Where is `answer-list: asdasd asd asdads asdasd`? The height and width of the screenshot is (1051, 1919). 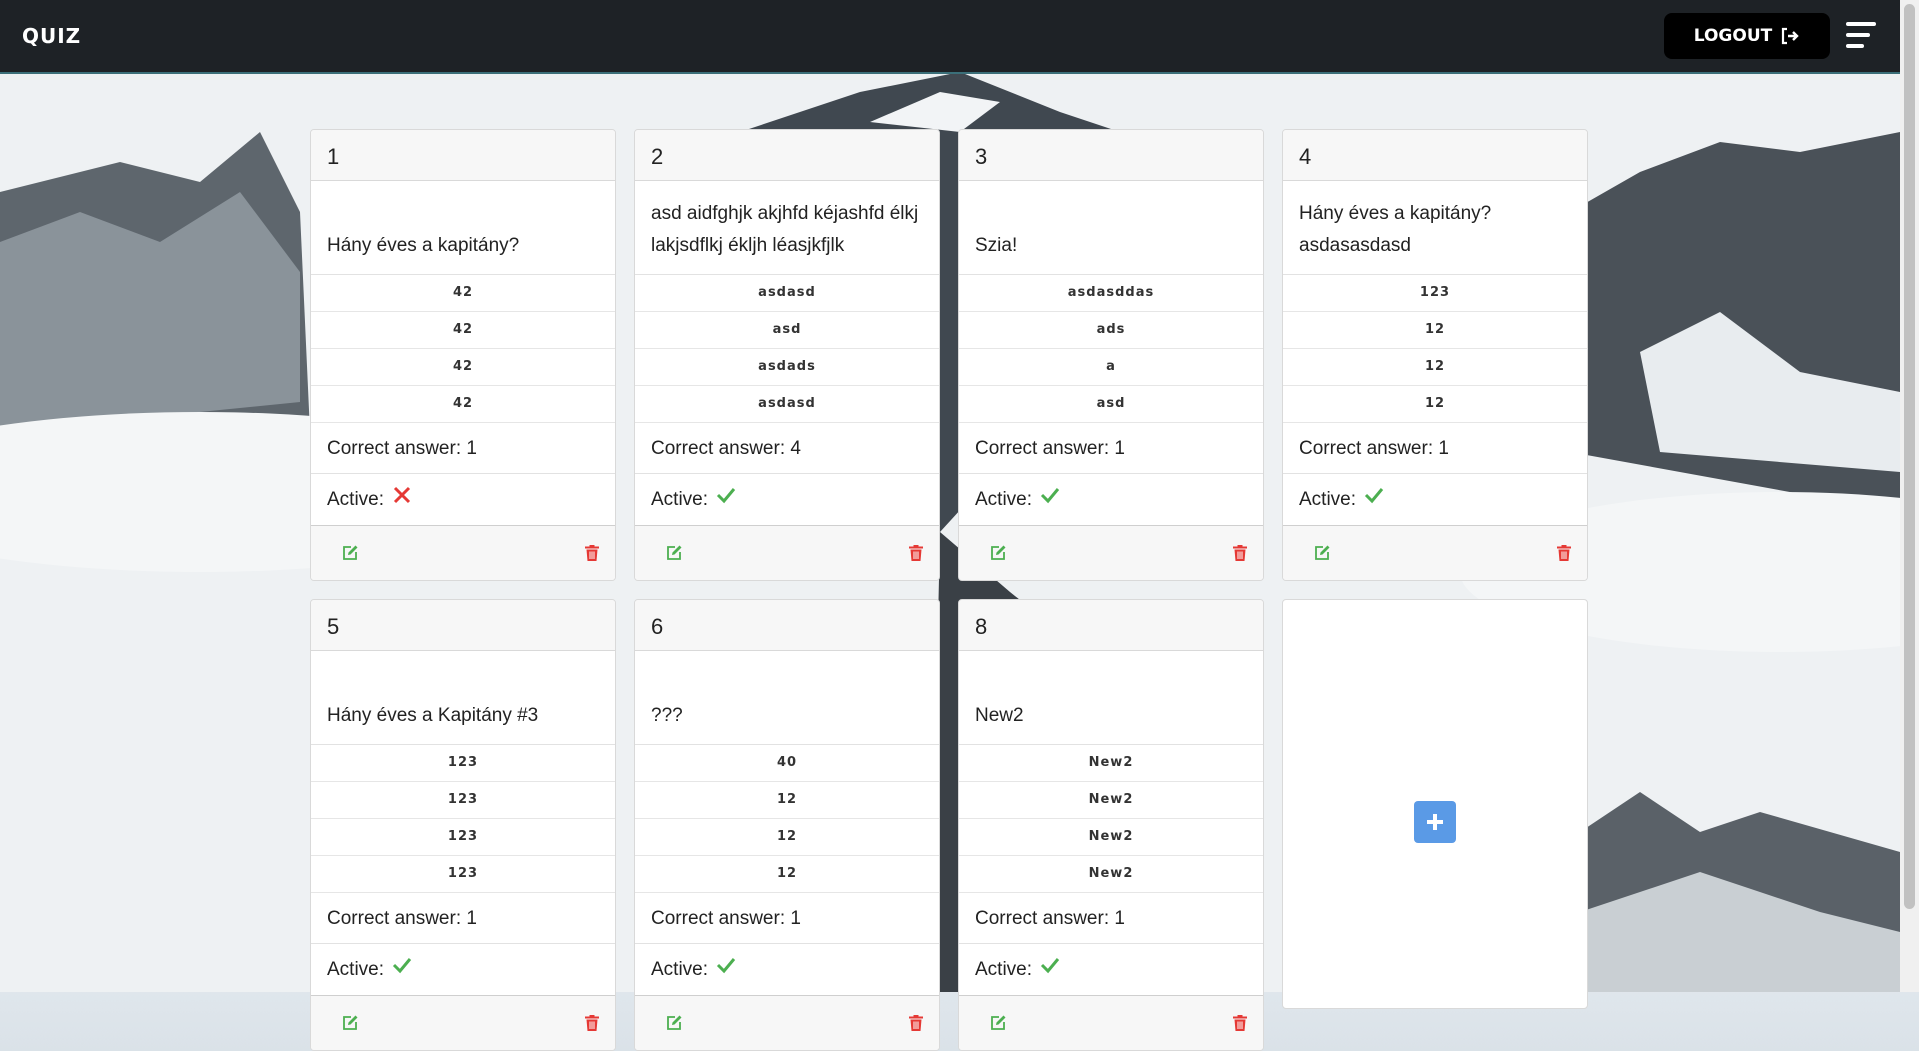
answer-list: asdasd asd asdads asdasd is located at coordinates (787, 349).